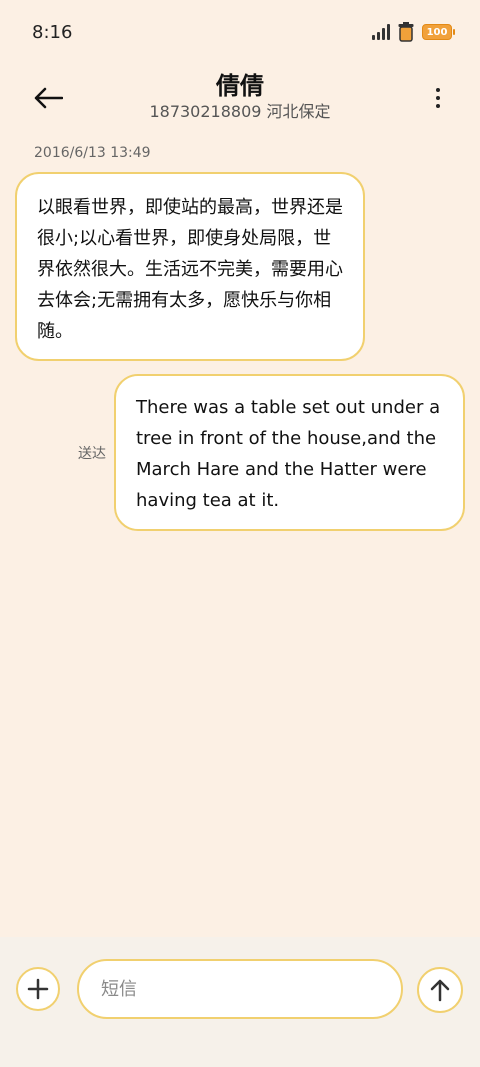  Describe the element at coordinates (381, 32) in the screenshot. I see `signal-icon` at that location.